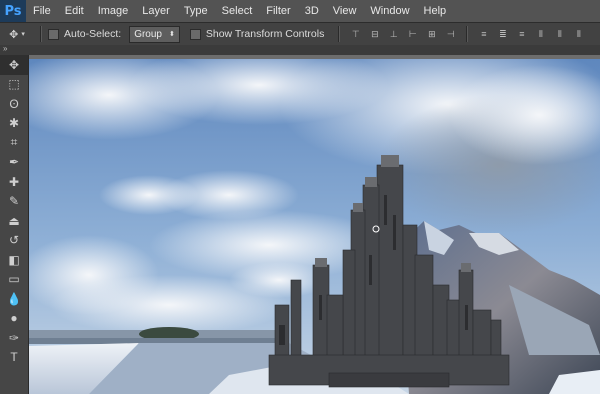  What do you see at coordinates (42, 11) in the screenshot?
I see `menu-file: File` at bounding box center [42, 11].